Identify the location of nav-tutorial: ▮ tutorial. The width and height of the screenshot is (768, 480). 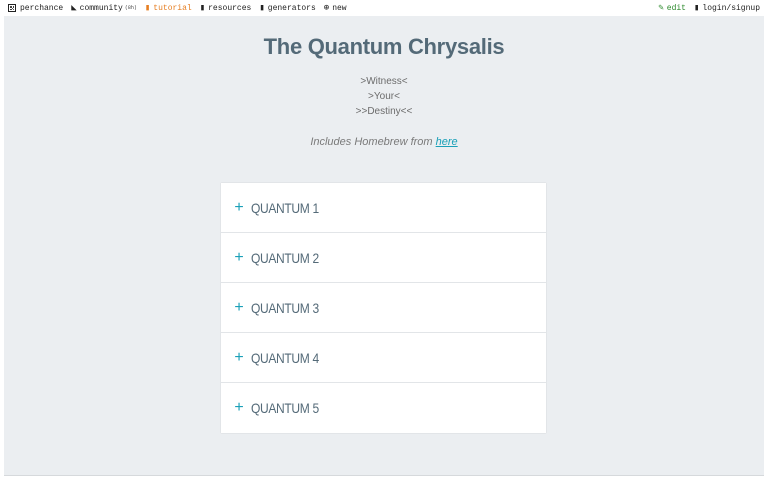
(168, 8).